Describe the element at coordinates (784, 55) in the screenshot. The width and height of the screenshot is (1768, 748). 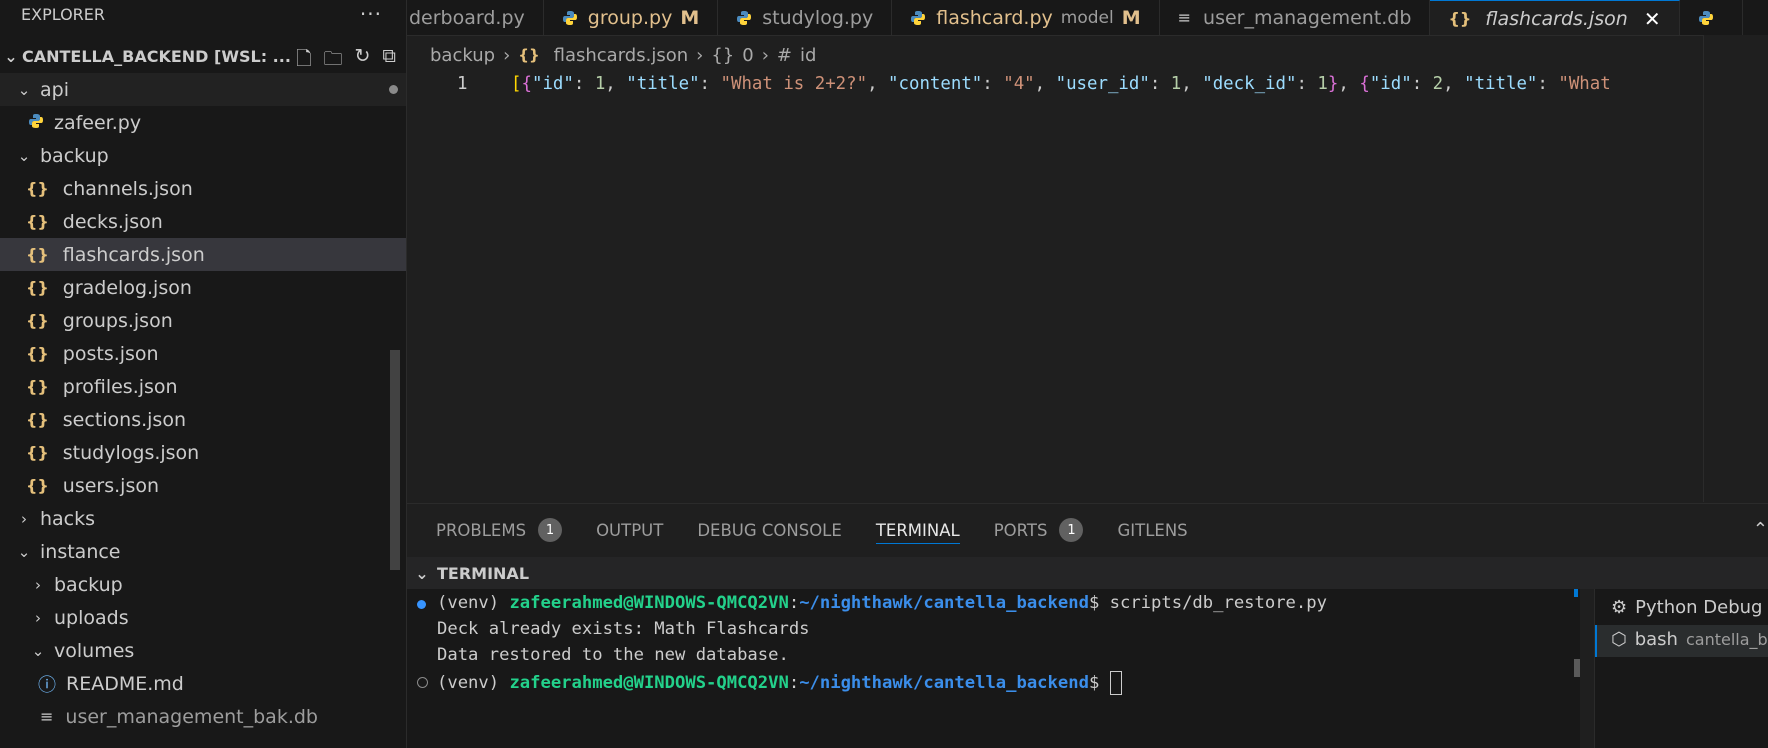
I see `hash-icon: #` at that location.